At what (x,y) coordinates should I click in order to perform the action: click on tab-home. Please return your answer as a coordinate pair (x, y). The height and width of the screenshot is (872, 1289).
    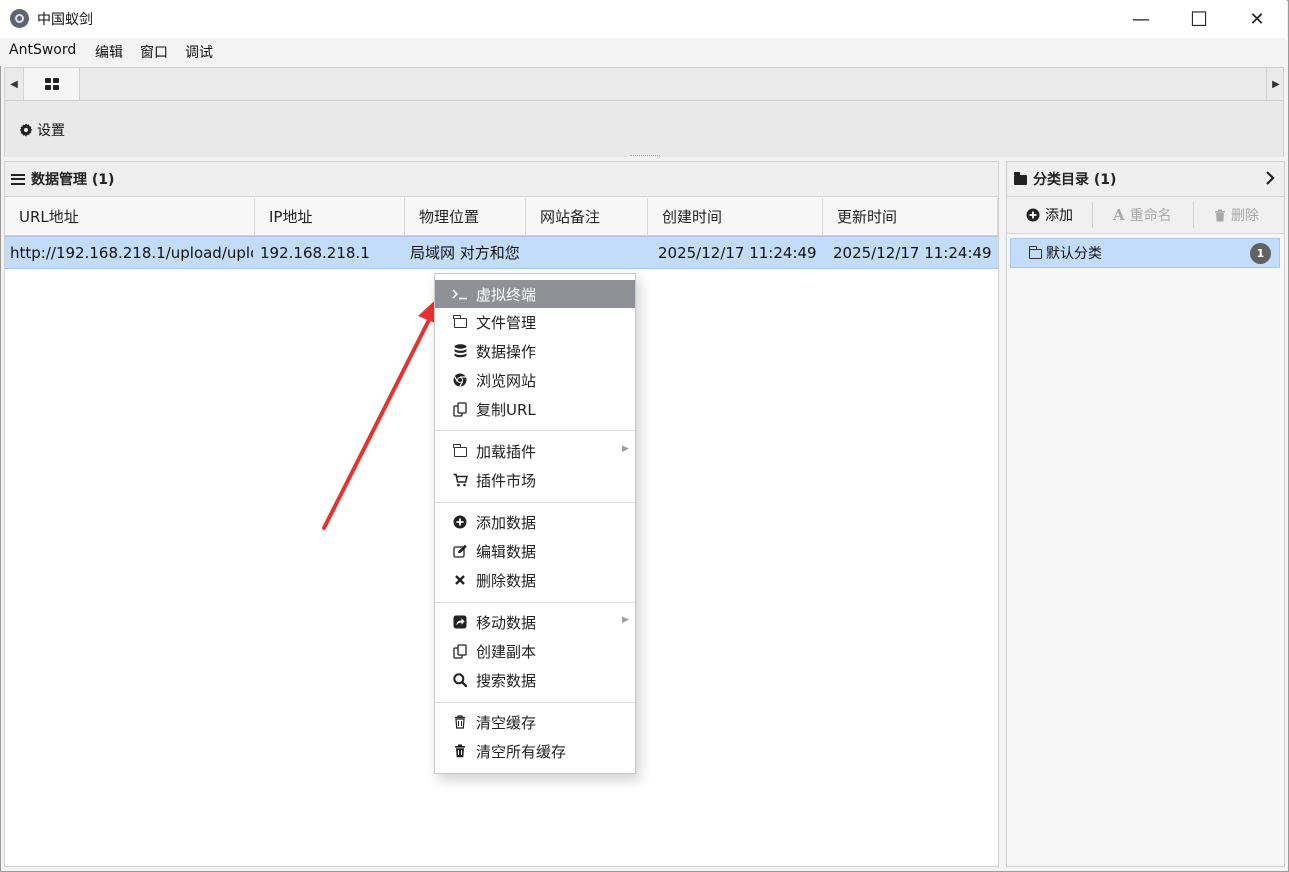
    Looking at the image, I should click on (52, 84).